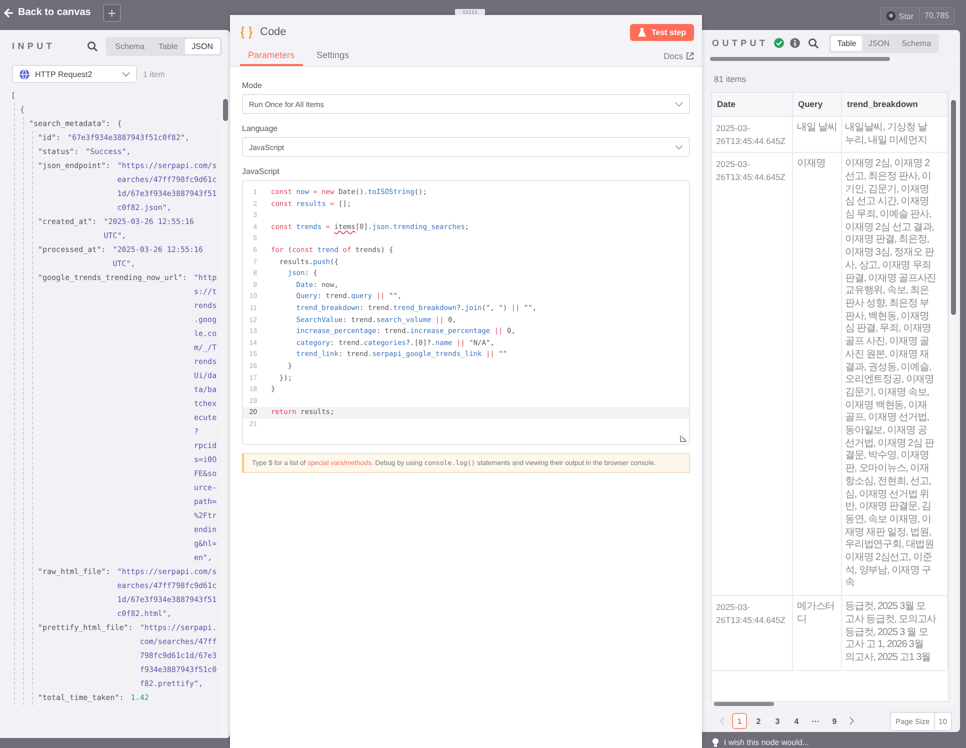 Image resolution: width=966 pixels, height=748 pixels. Describe the element at coordinates (154, 74) in the screenshot. I see `item-count: 1 item` at that location.